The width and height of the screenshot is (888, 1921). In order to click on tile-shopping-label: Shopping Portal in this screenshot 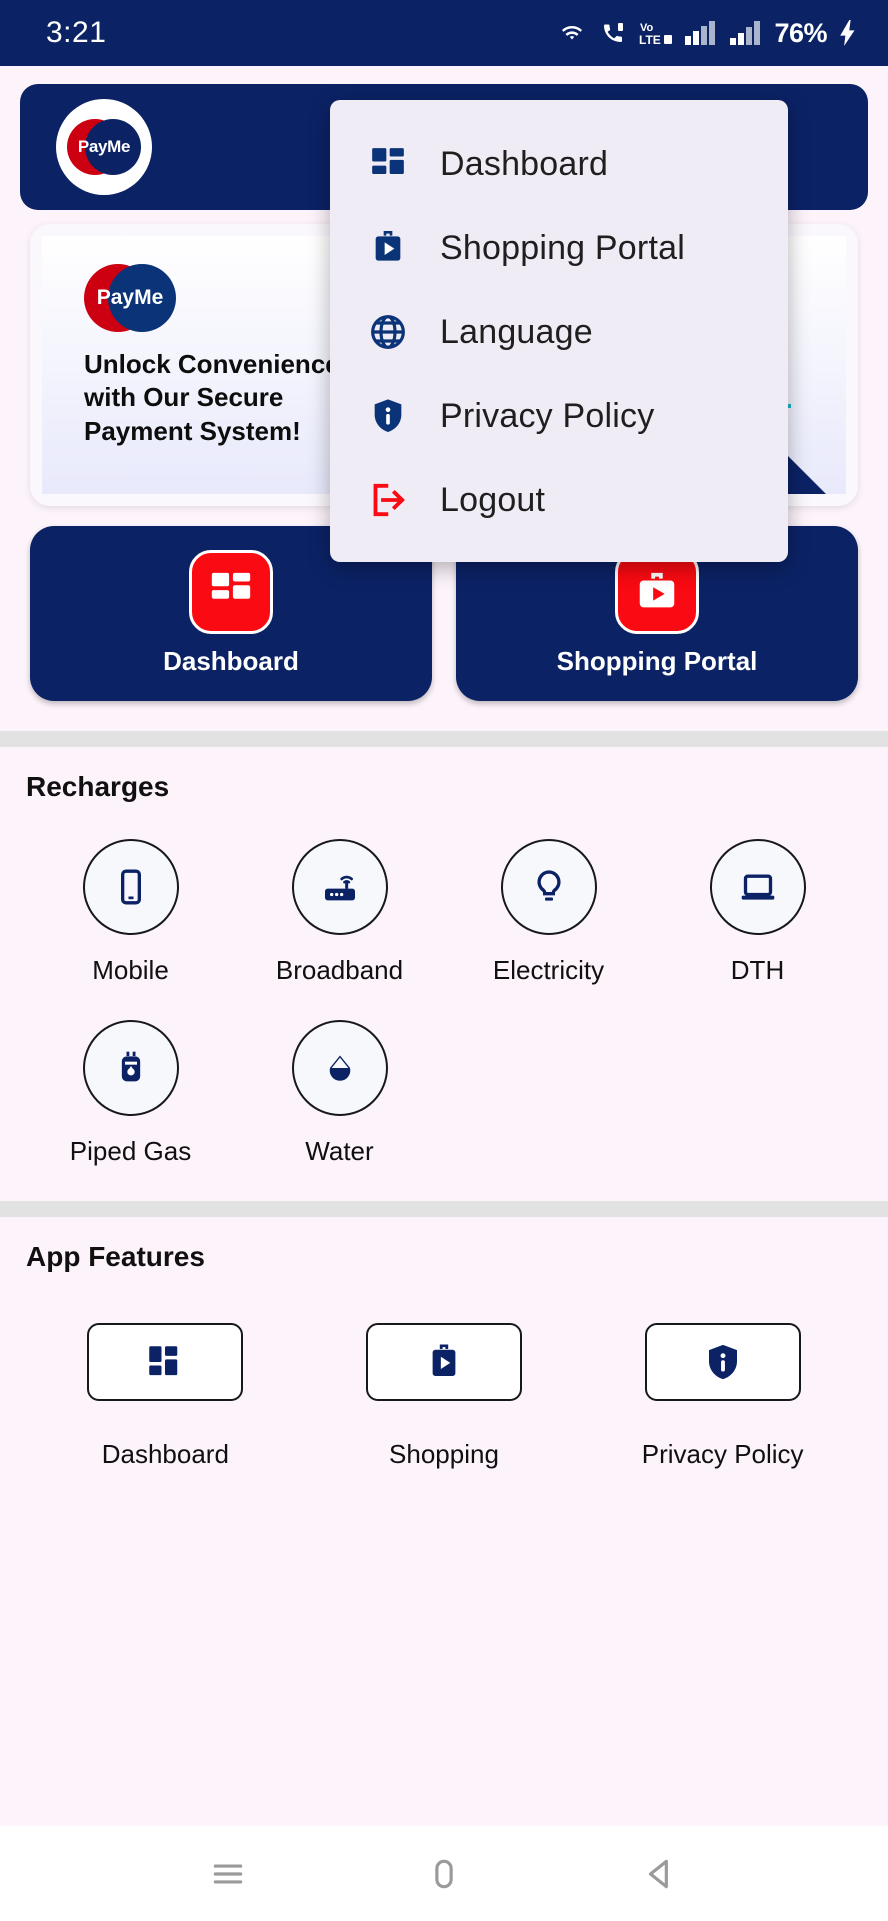, I will do `click(657, 661)`.